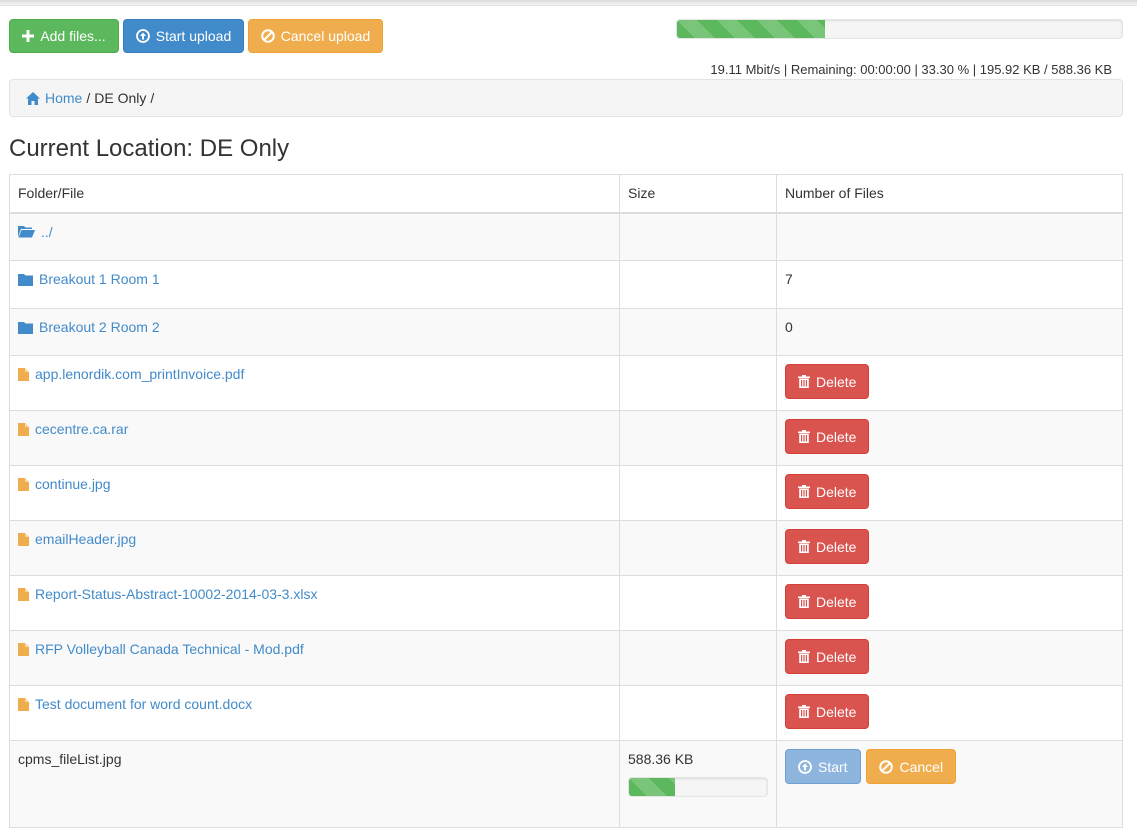 This screenshot has height=828, width=1137. I want to click on table-header-row: Folder/File Size Number of Files, so click(566, 194).